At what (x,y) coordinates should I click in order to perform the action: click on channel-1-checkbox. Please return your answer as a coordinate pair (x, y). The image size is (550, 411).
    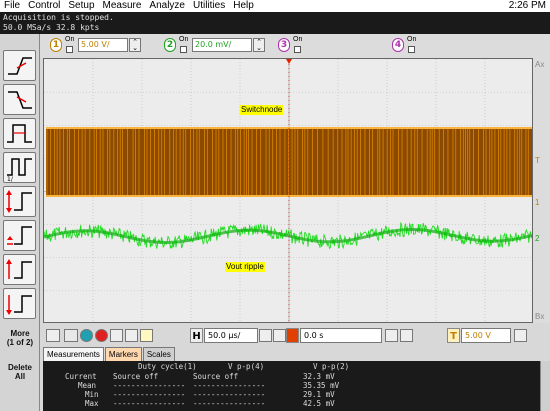
    Looking at the image, I should click on (69, 49).